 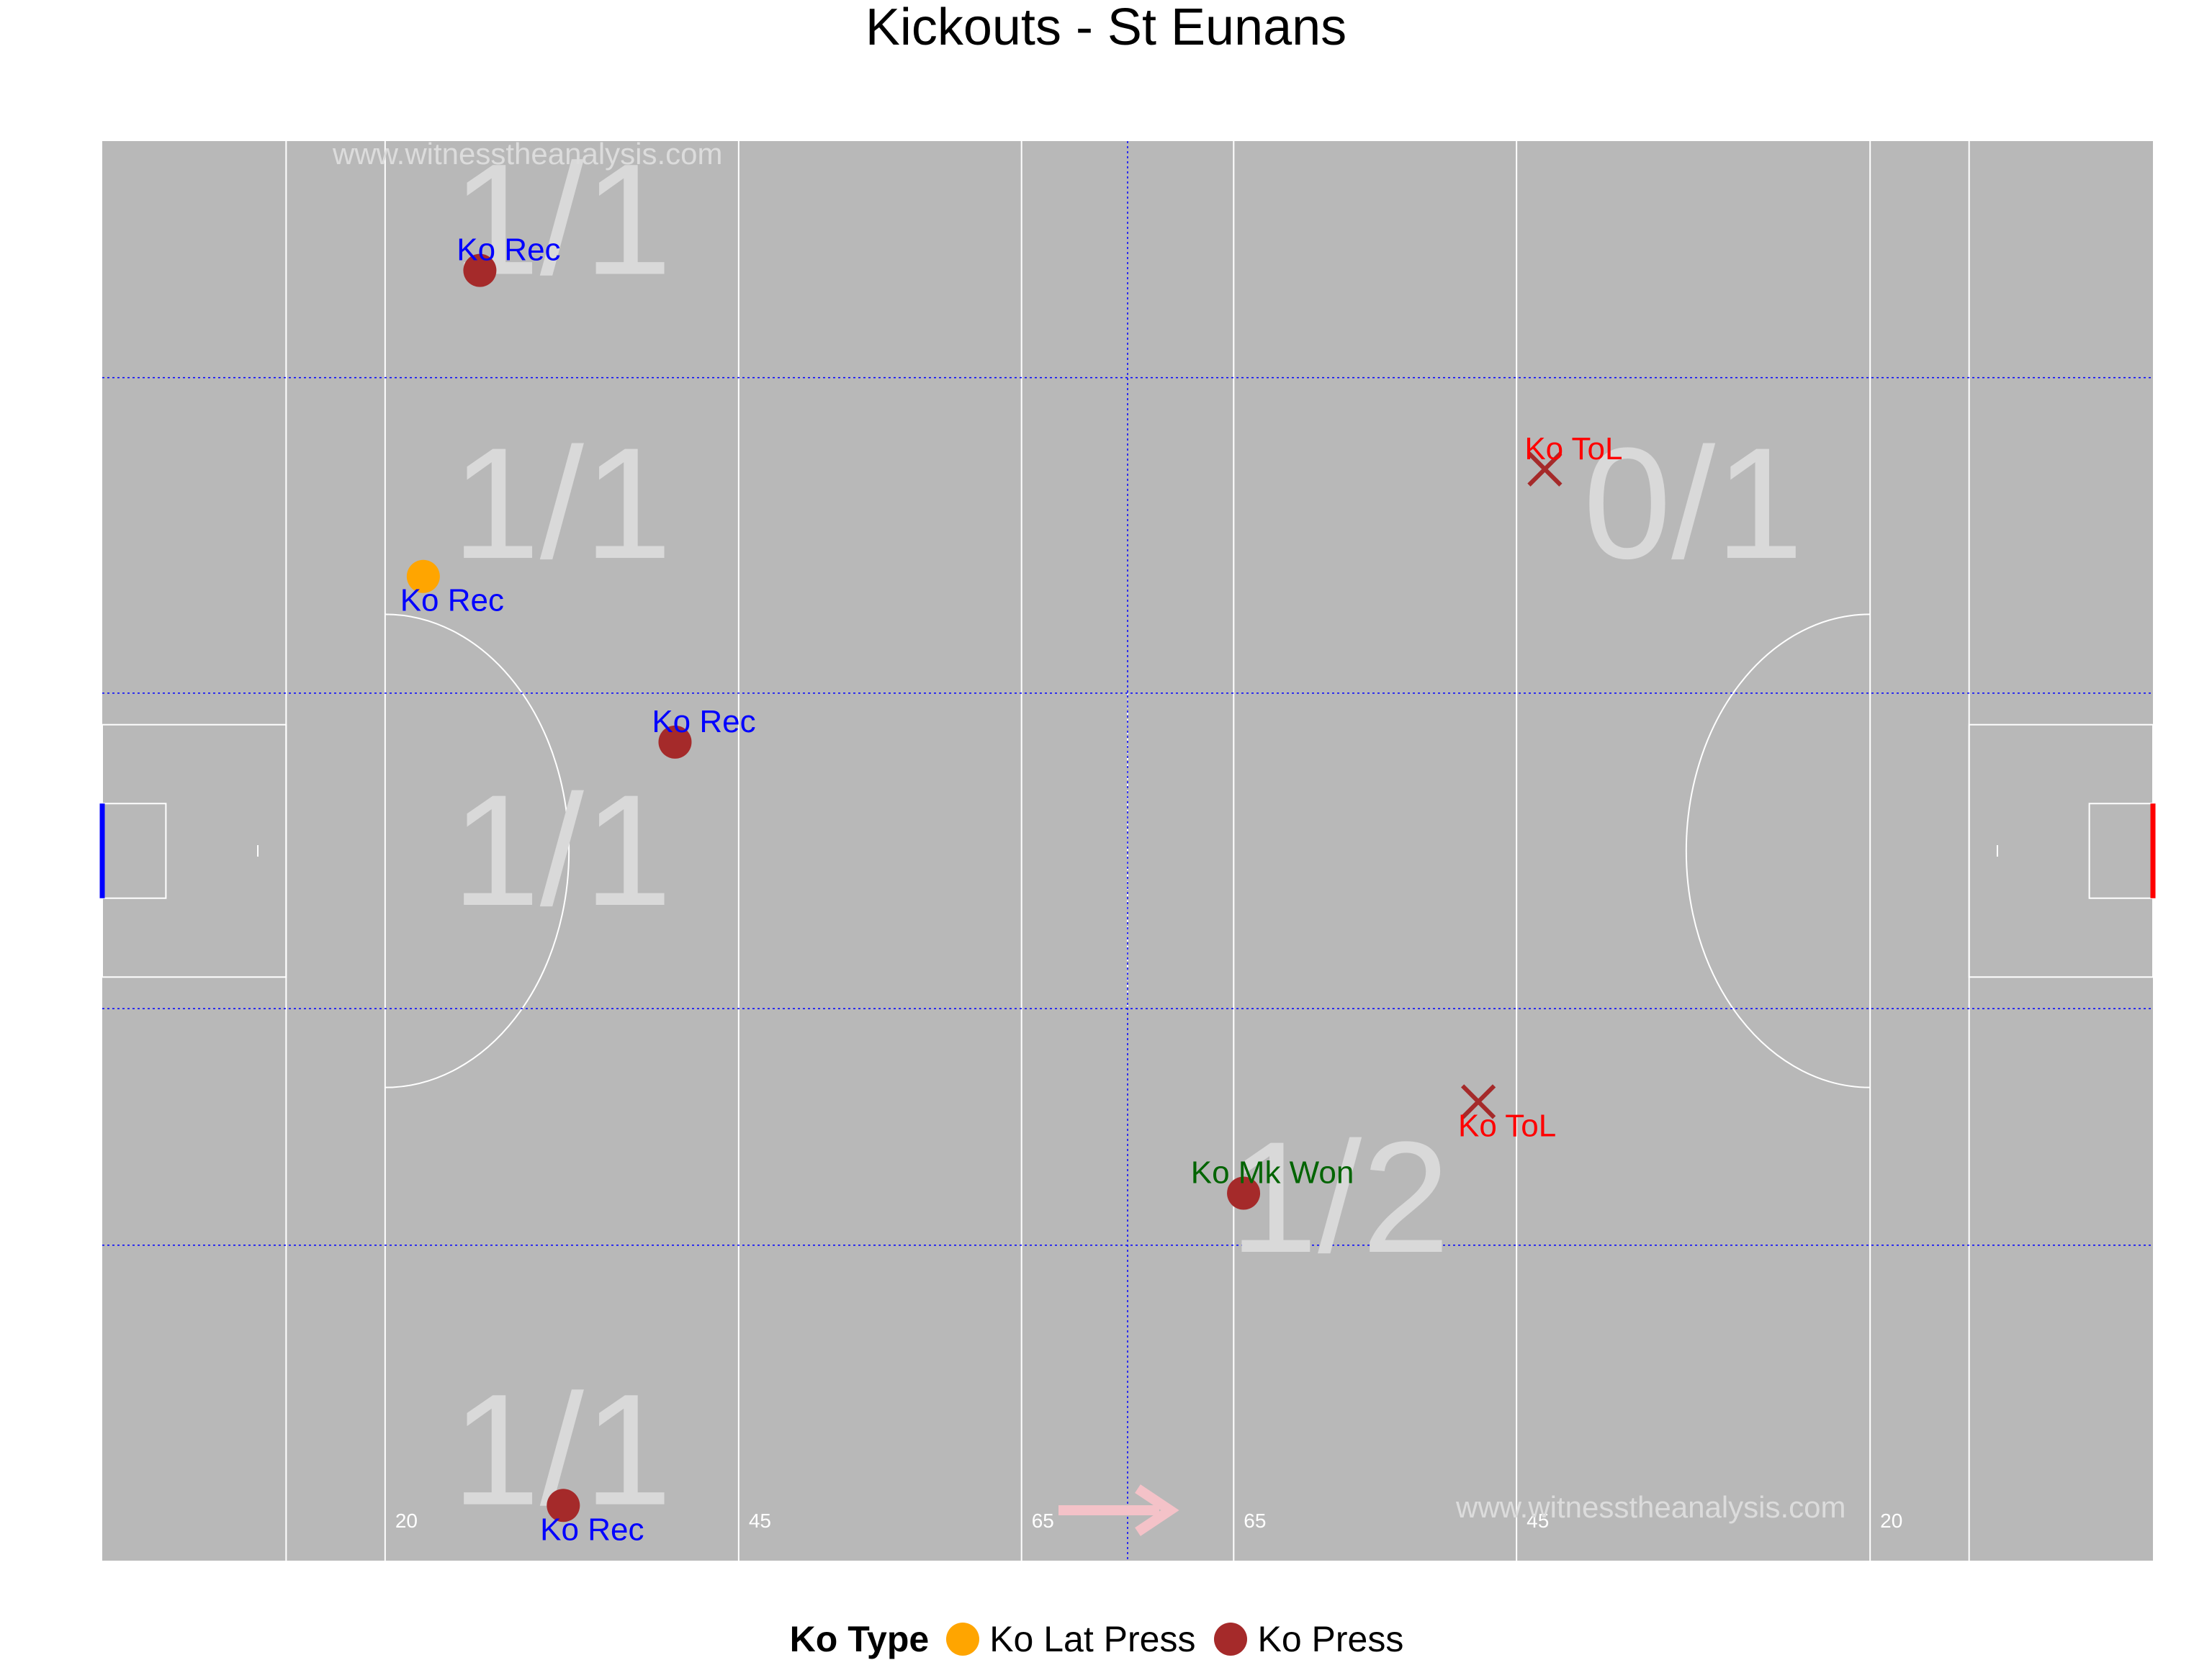 I want to click on distance-label: 45, so click(x=760, y=1521).